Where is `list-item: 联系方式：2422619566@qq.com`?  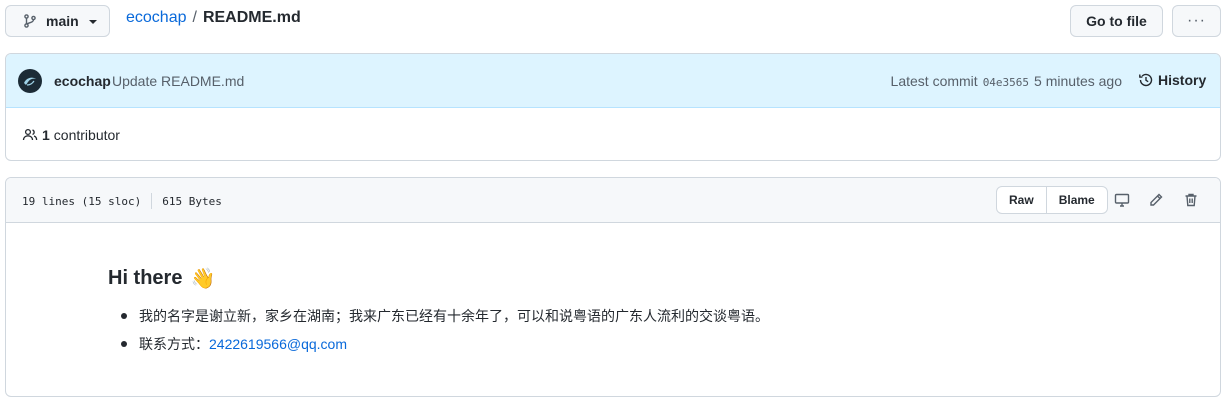 list-item: 联系方式：2422619566@qq.com is located at coordinates (445, 348).